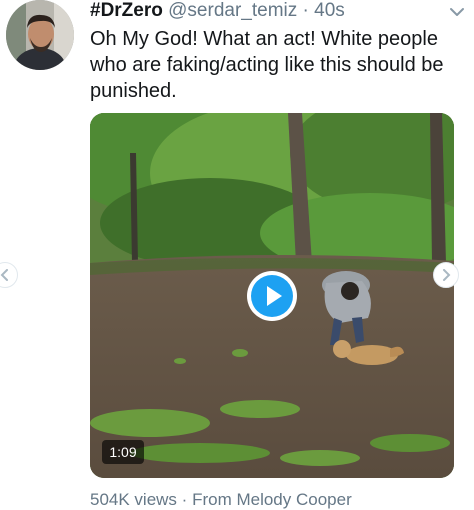 Image resolution: width=474 pixels, height=510 pixels. Describe the element at coordinates (329, 10) in the screenshot. I see `timestamp: 40s` at that location.